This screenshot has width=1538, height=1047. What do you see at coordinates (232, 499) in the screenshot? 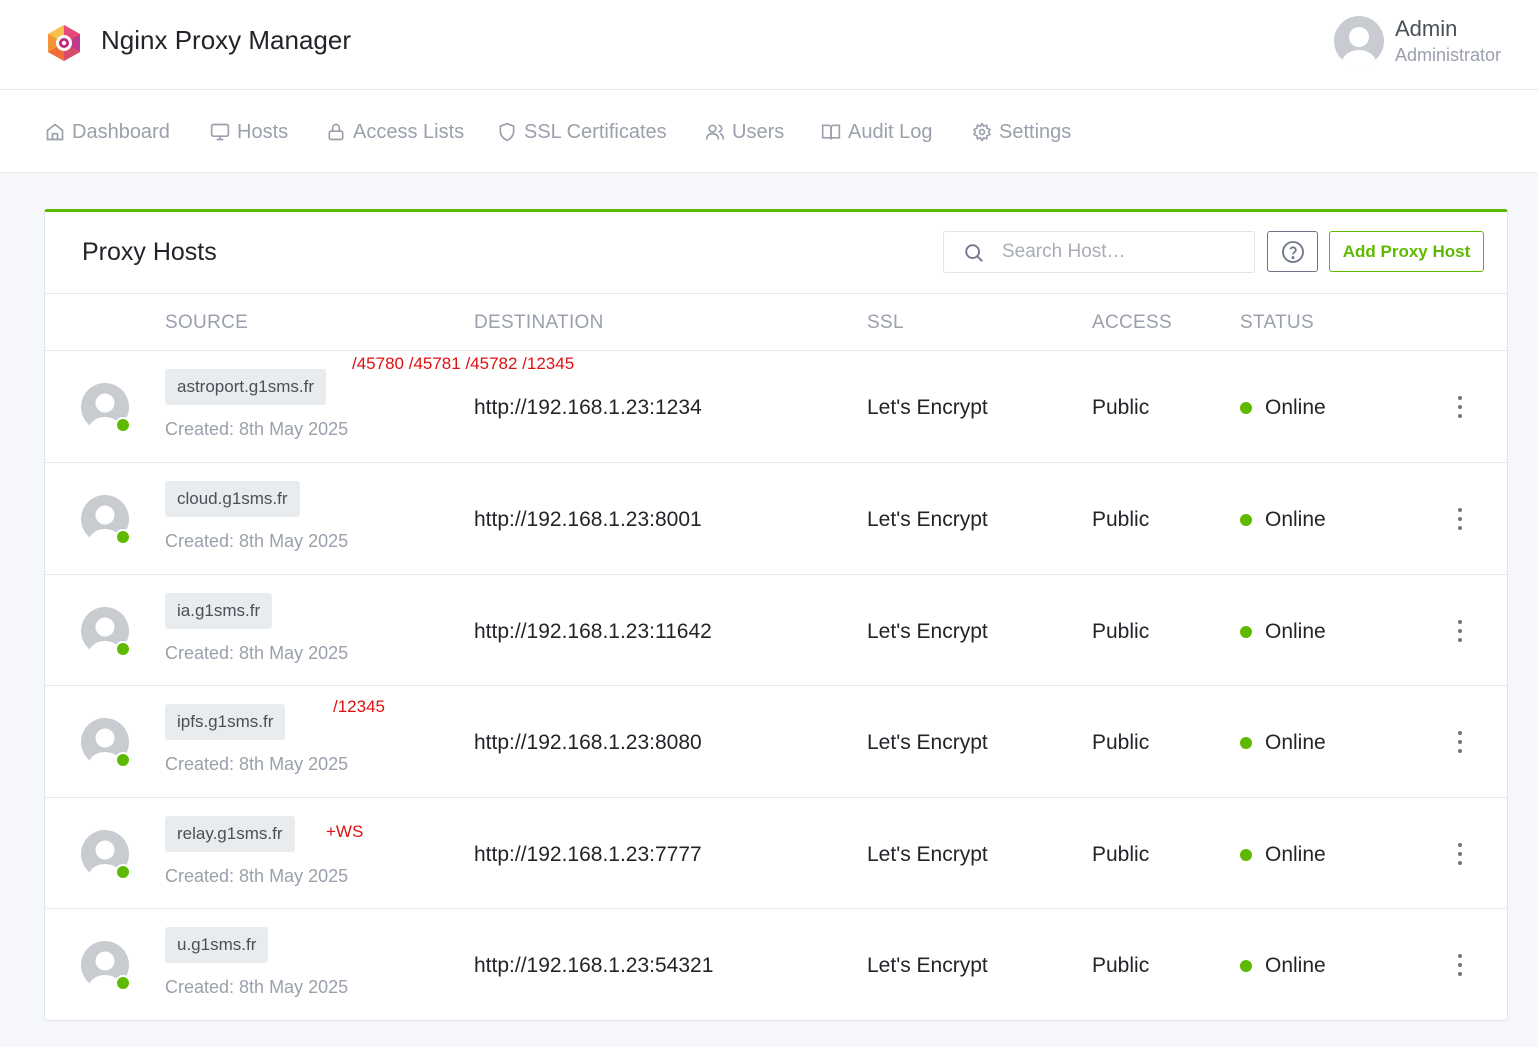
I see `domain-badge: cloud.g1sms.fr` at bounding box center [232, 499].